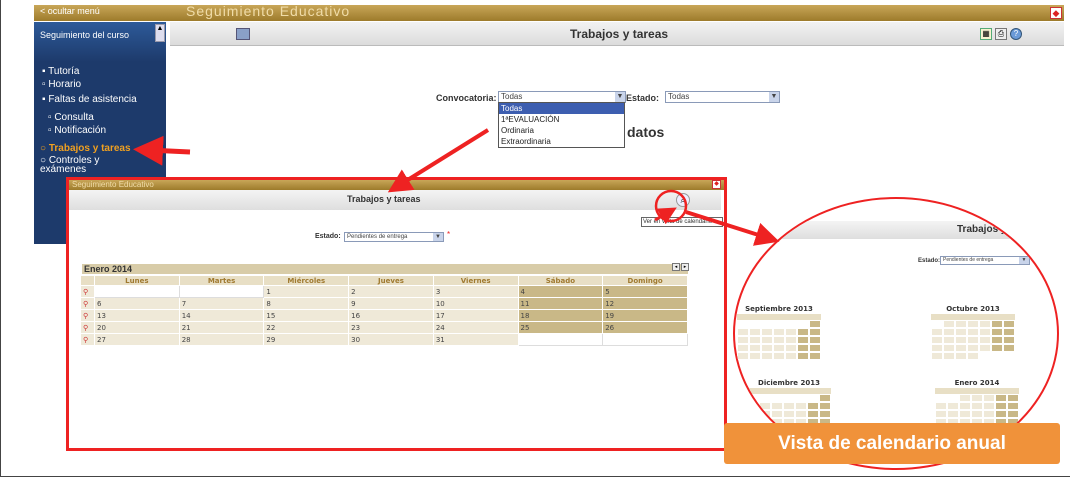 The image size is (1070, 477). Describe the element at coordinates (162, 150) in the screenshot. I see `pointer-arrow-sidebar` at that location.